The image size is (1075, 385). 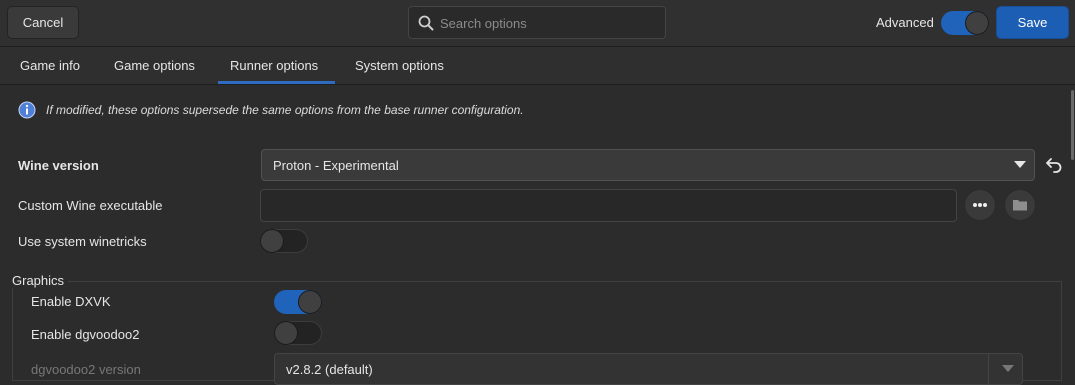 What do you see at coordinates (483, 23) in the screenshot?
I see `search-placeholder: Search options` at bounding box center [483, 23].